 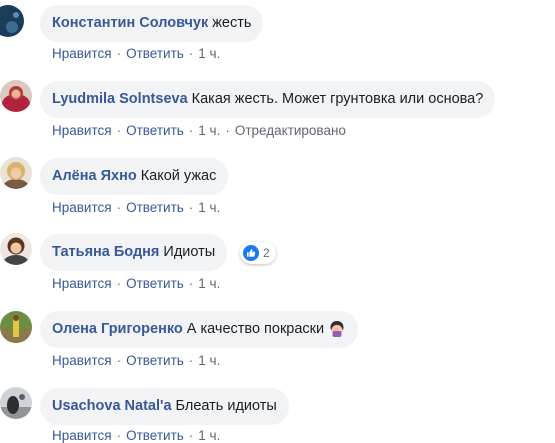 I want to click on comment-text: Какая жесть. Может грунтовка или основа?, so click(x=337, y=99).